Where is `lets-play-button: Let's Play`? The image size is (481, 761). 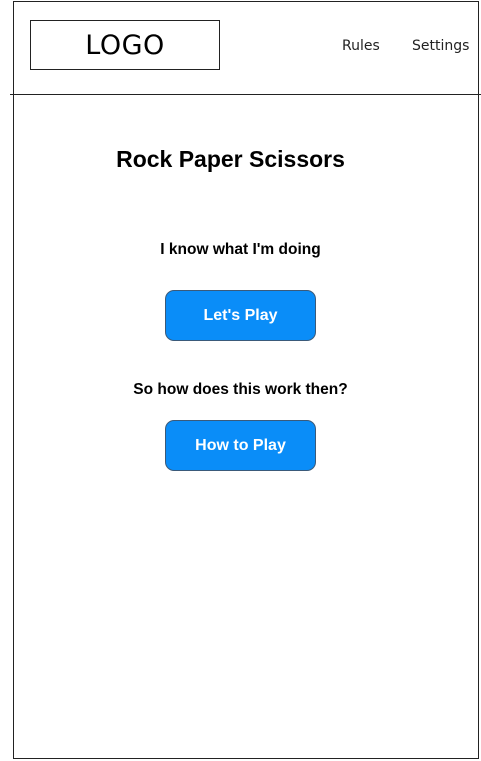 lets-play-button: Let's Play is located at coordinates (240, 315).